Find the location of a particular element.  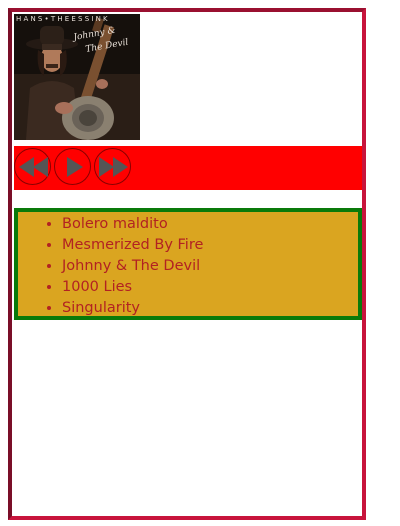

next-icon is located at coordinates (113, 167).